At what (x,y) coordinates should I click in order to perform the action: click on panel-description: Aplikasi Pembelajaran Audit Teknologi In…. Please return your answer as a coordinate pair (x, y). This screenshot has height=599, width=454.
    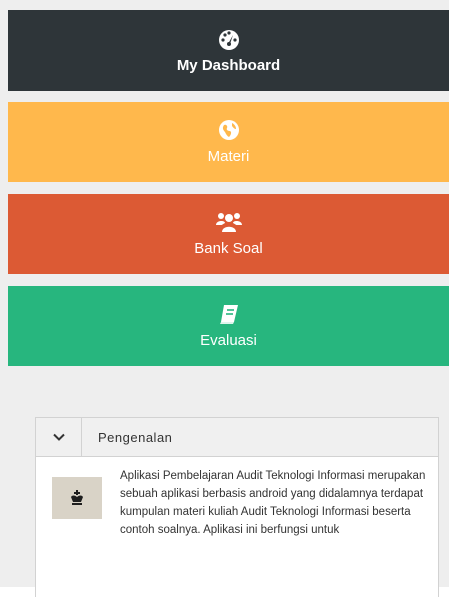
    Looking at the image, I should click on (273, 503).